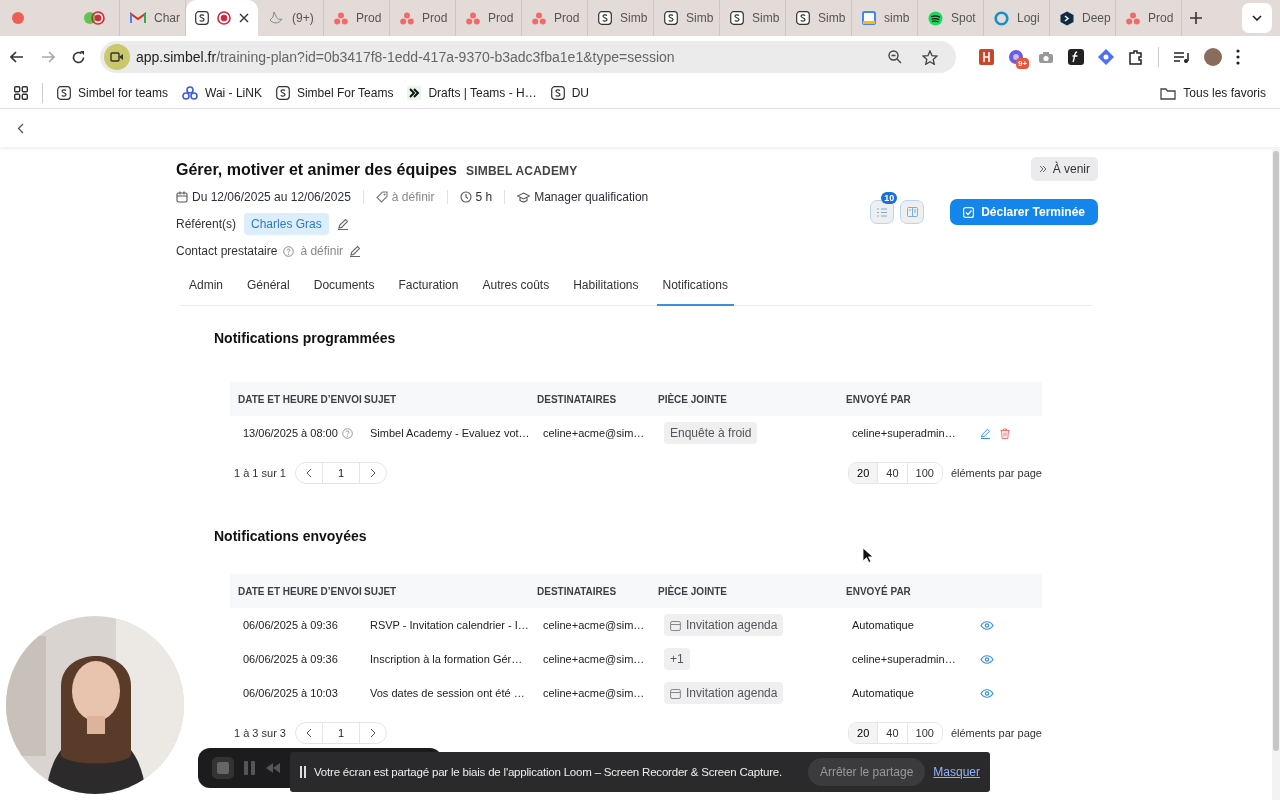  What do you see at coordinates (1276, 474) in the screenshot?
I see `scrollbar` at bounding box center [1276, 474].